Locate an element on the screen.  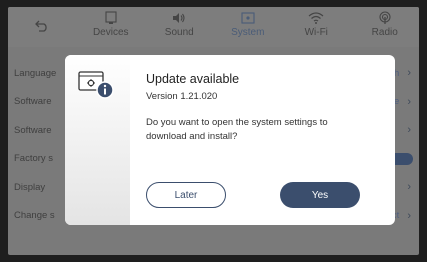
dialog-side-panel is located at coordinates (97, 140).